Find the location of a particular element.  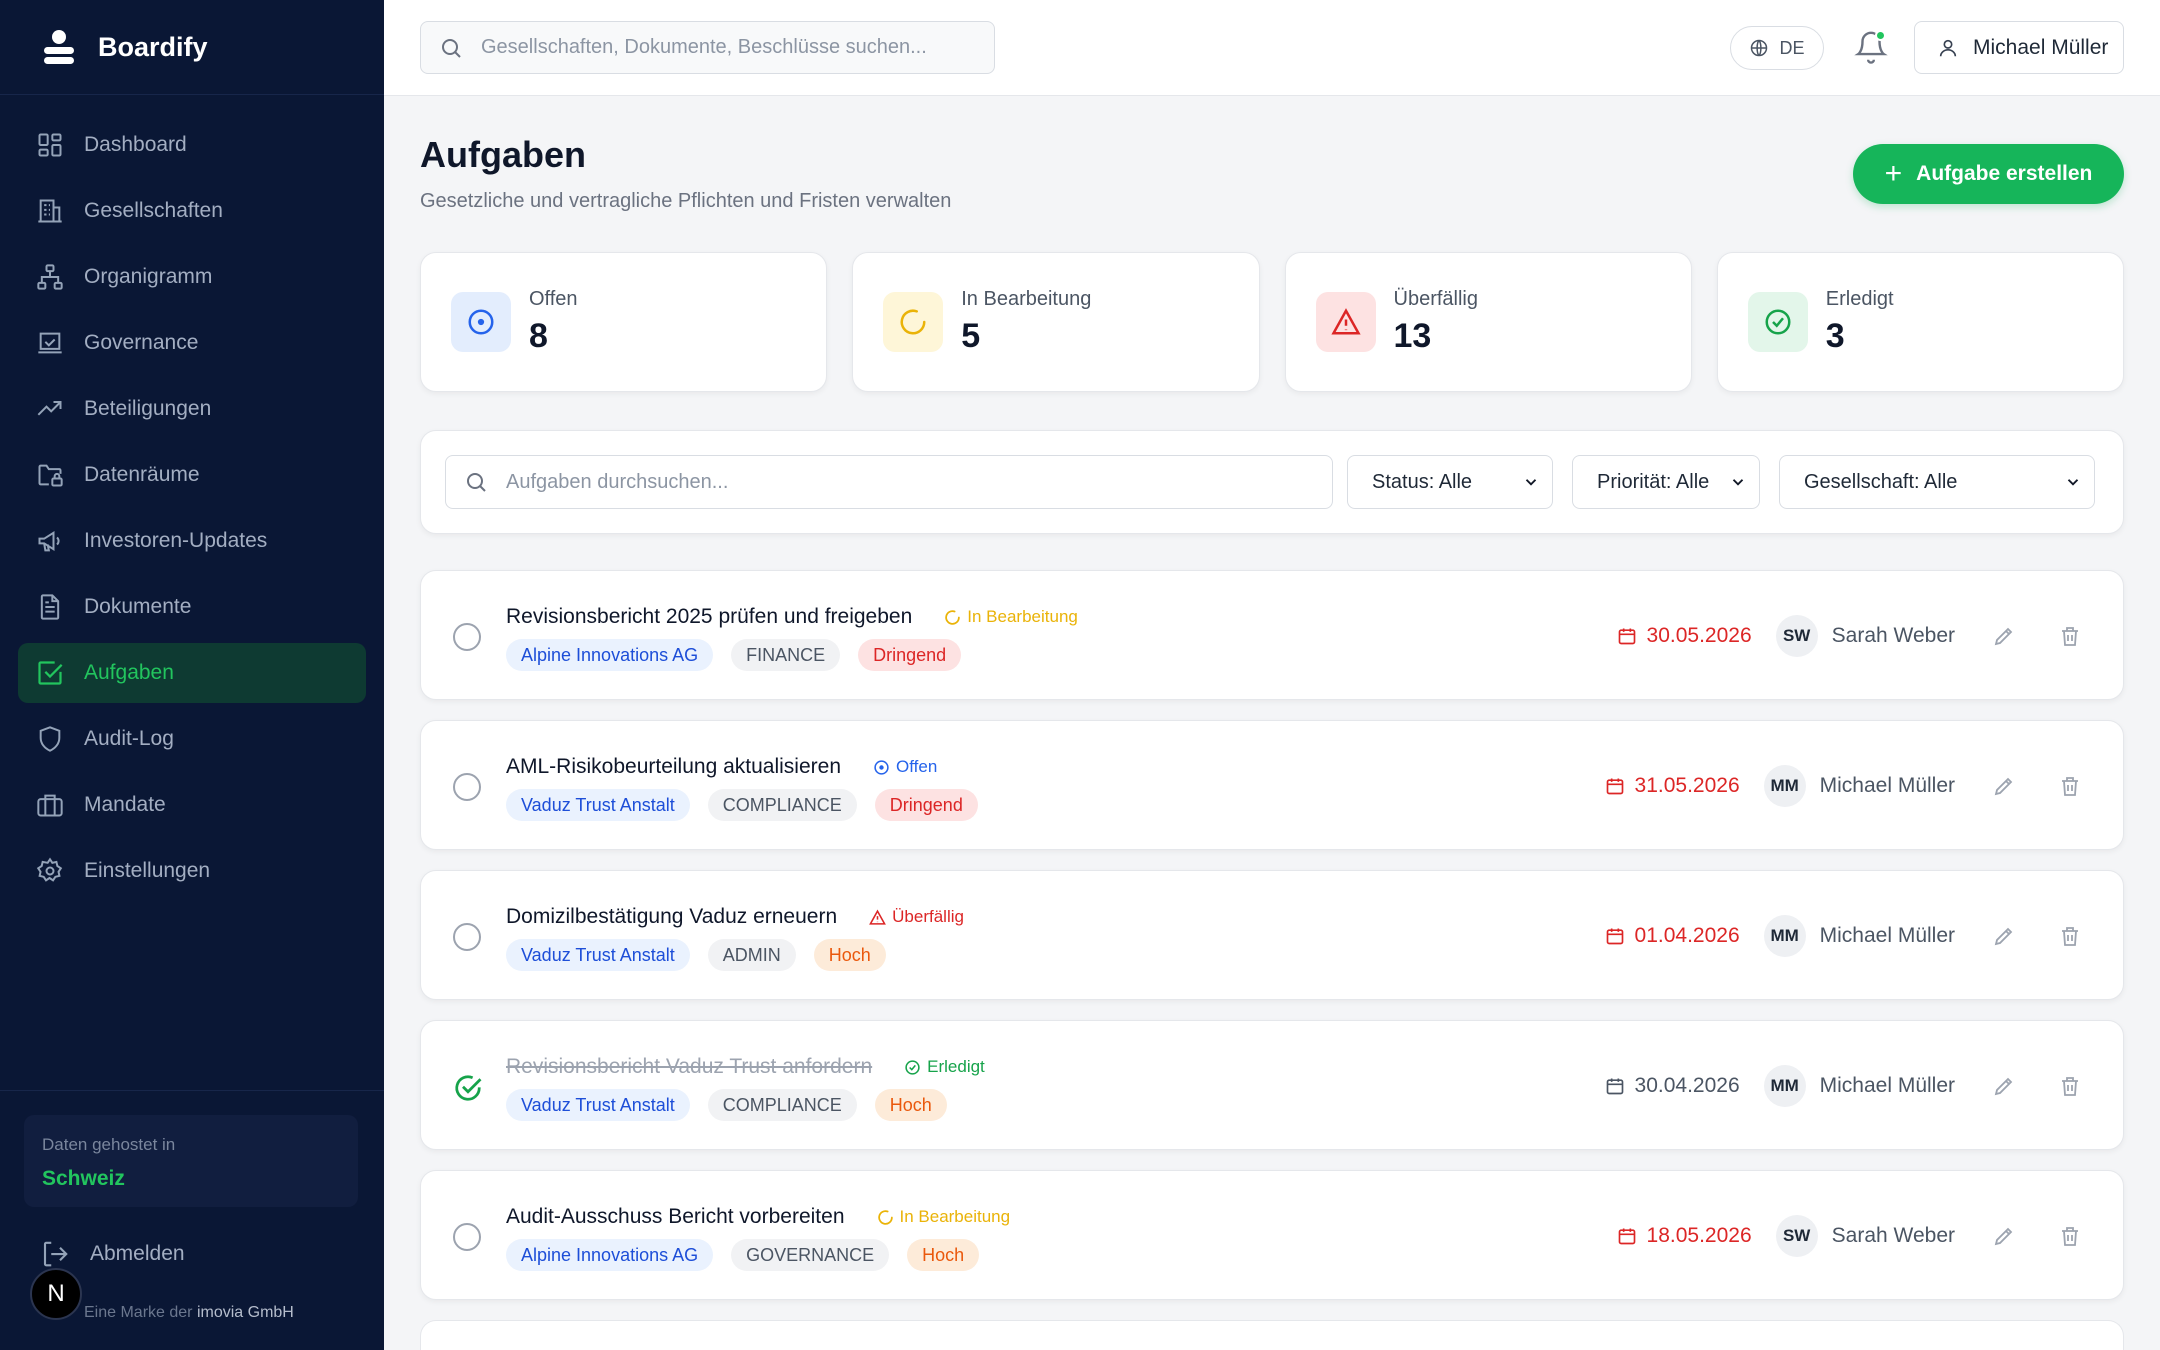

sidebar-item-organigramm: Organigramm is located at coordinates (192, 277).